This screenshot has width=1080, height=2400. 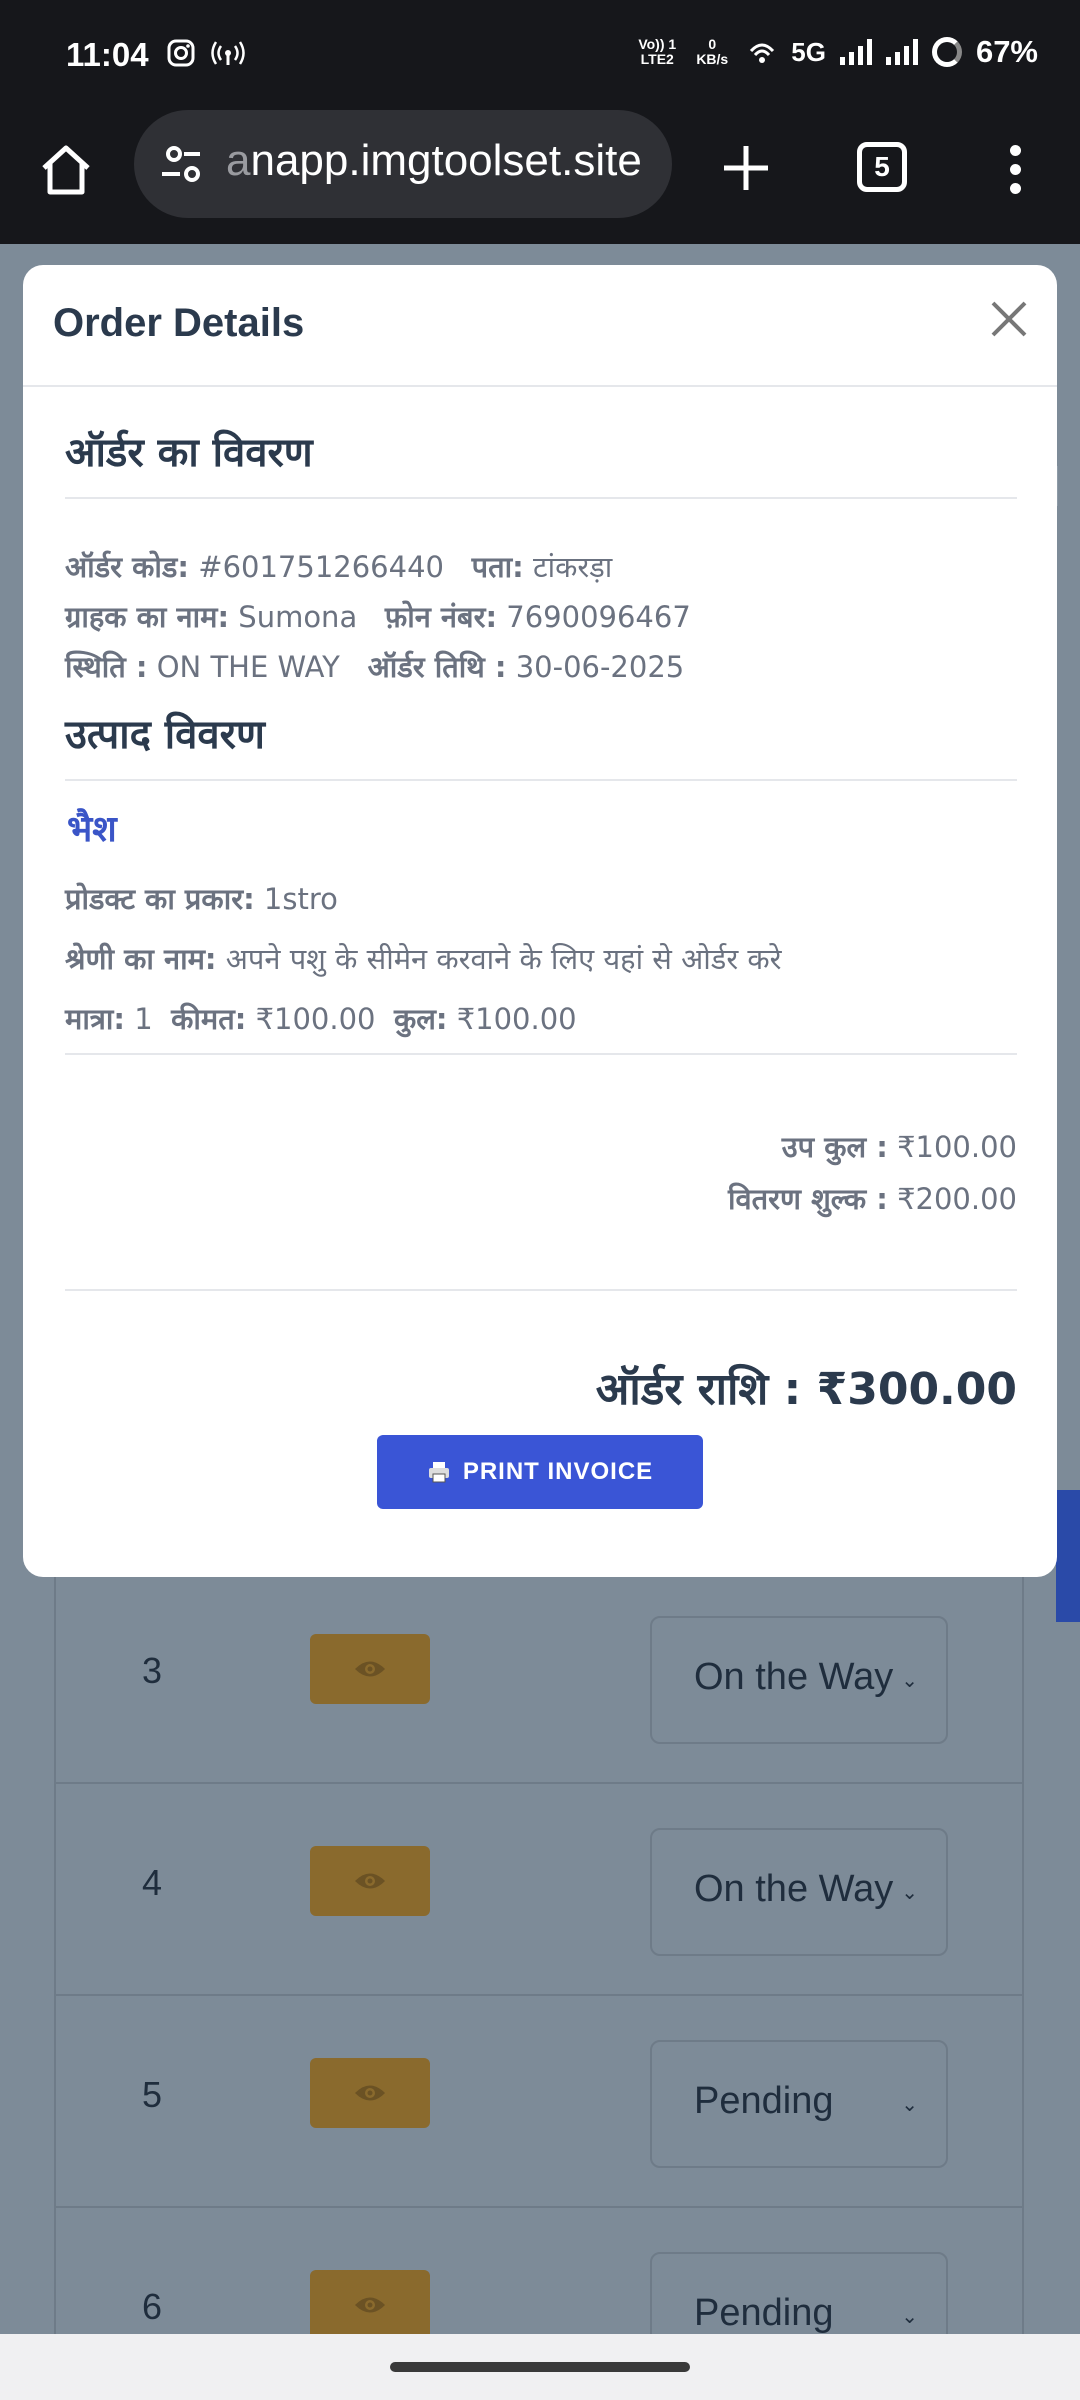 What do you see at coordinates (201, 899) in the screenshot?
I see `product-type-line: प्रोडक्ट का प्रकार: 1stro` at bounding box center [201, 899].